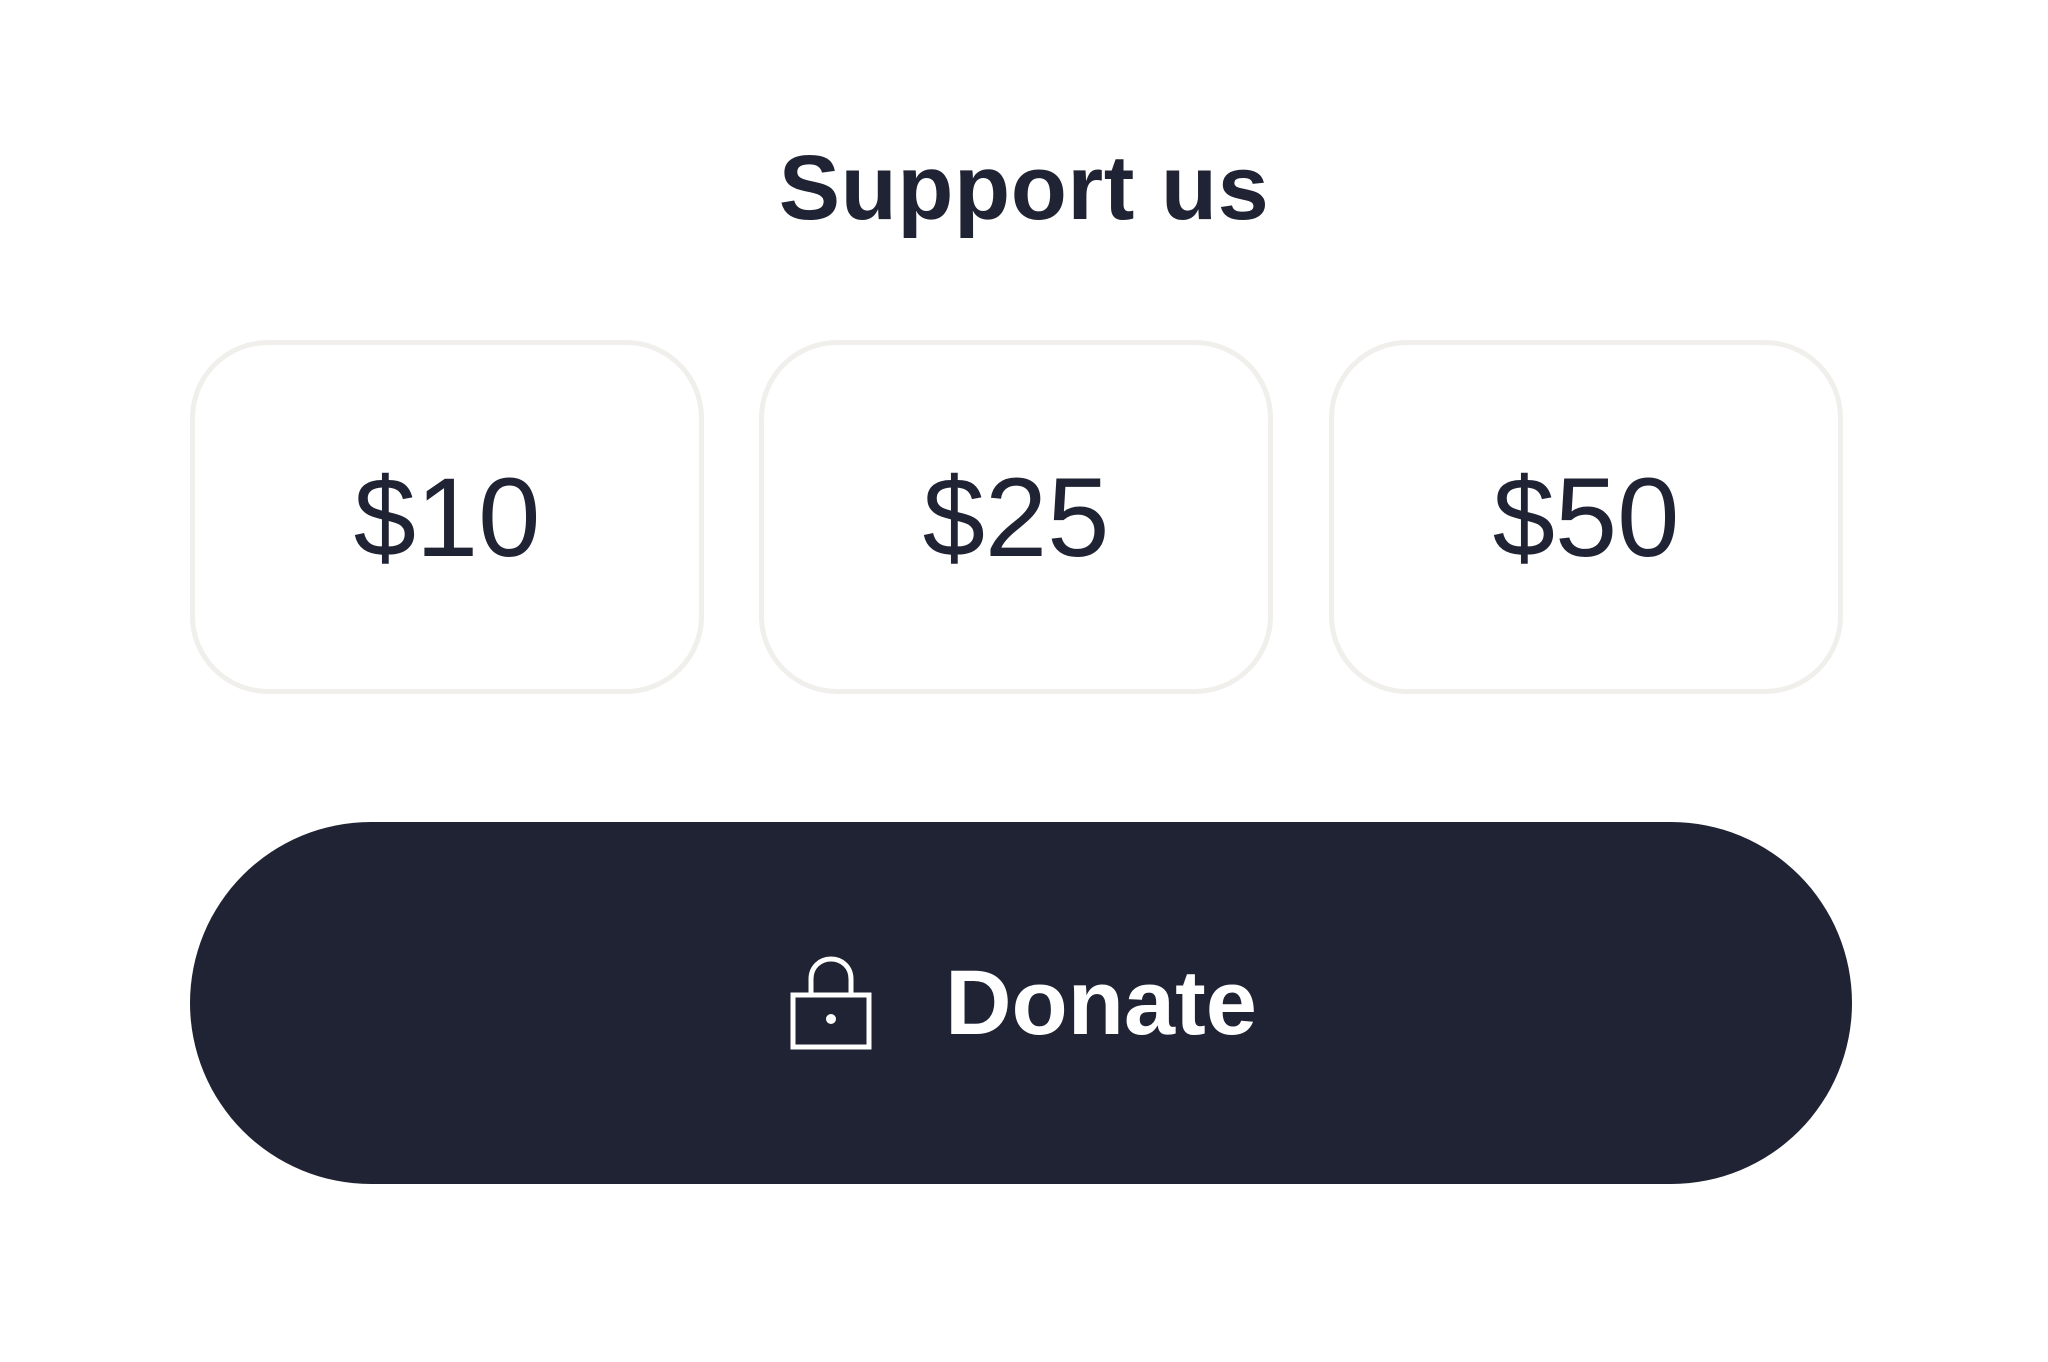  I want to click on amount-label: $25, so click(1016, 517).